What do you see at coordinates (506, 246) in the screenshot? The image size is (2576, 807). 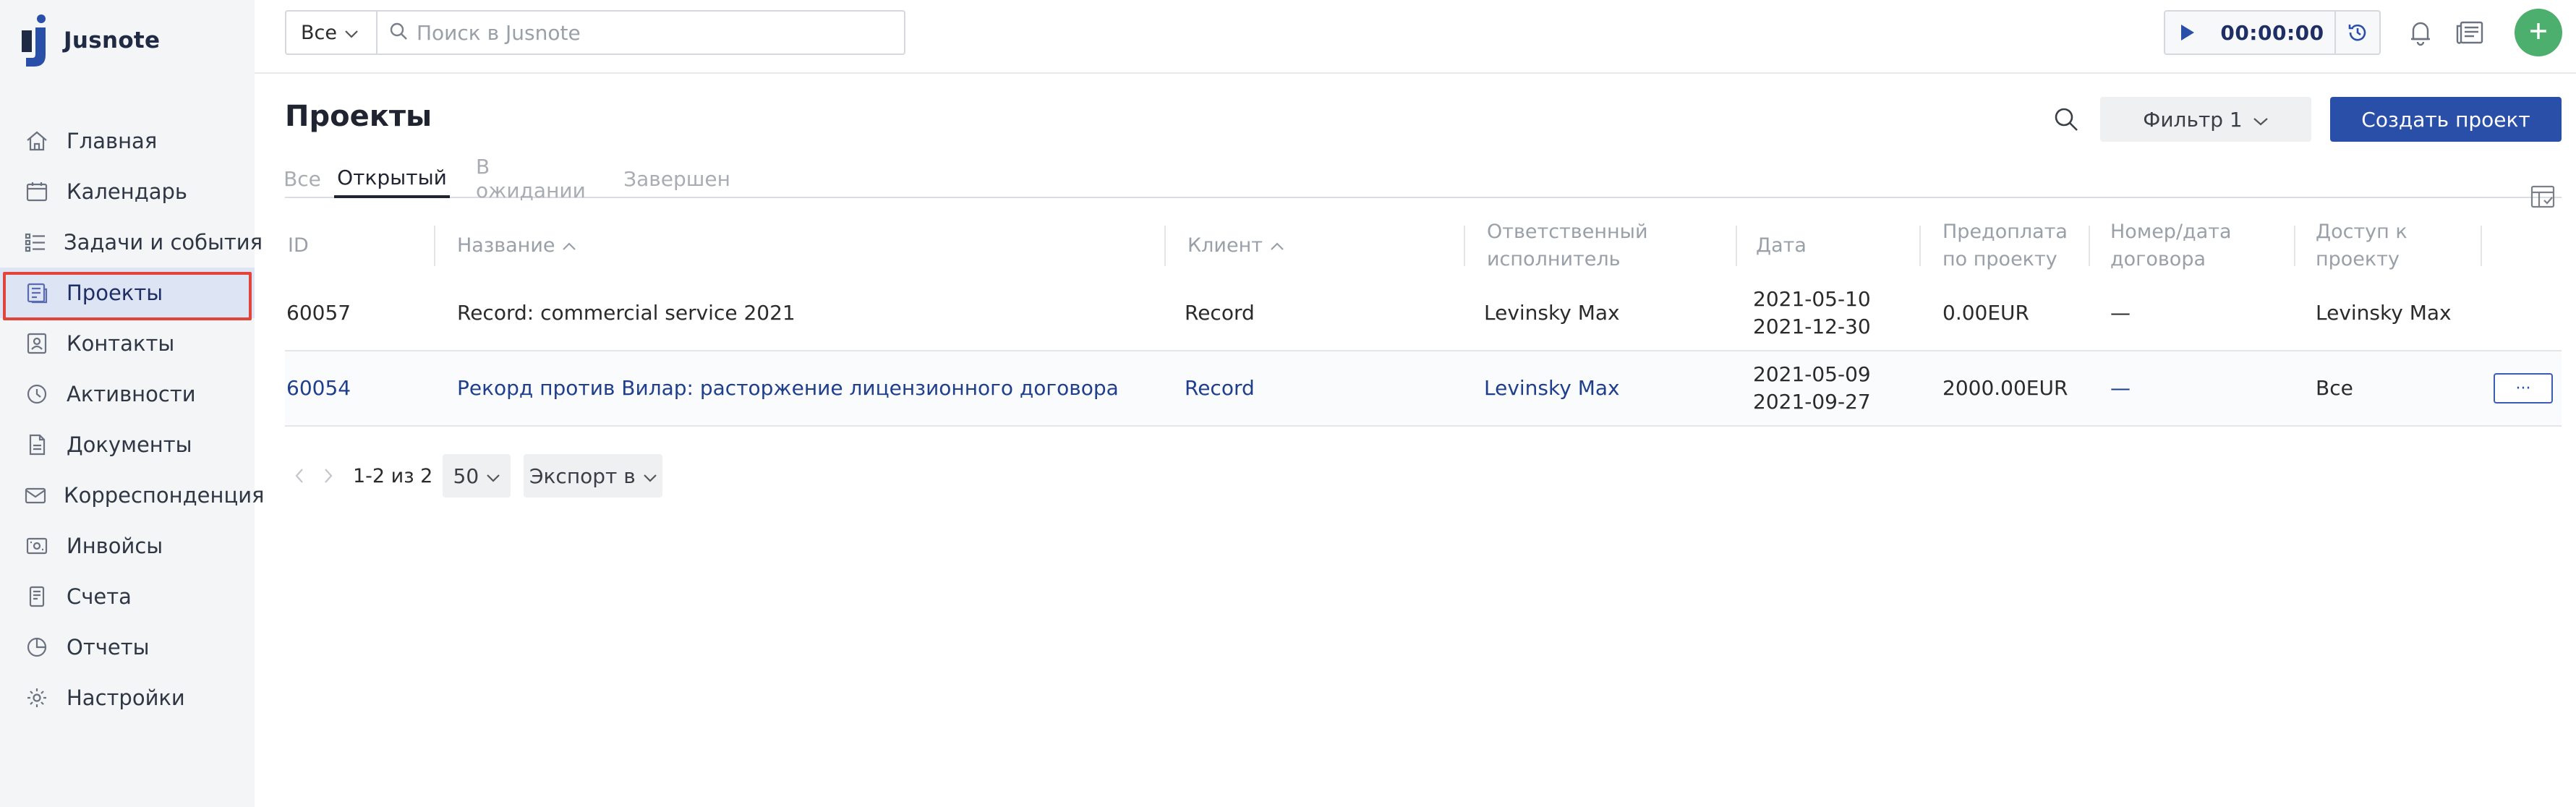 I see `col-name-label: Название` at bounding box center [506, 246].